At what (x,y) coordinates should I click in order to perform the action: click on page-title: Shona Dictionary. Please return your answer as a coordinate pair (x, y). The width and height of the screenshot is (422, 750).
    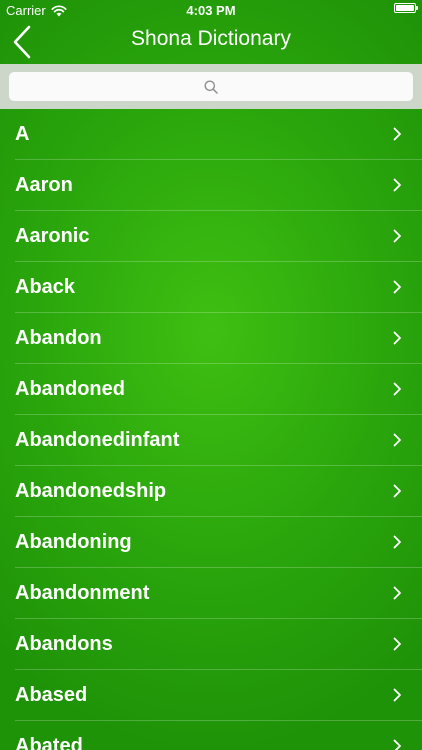
    Looking at the image, I should click on (211, 38).